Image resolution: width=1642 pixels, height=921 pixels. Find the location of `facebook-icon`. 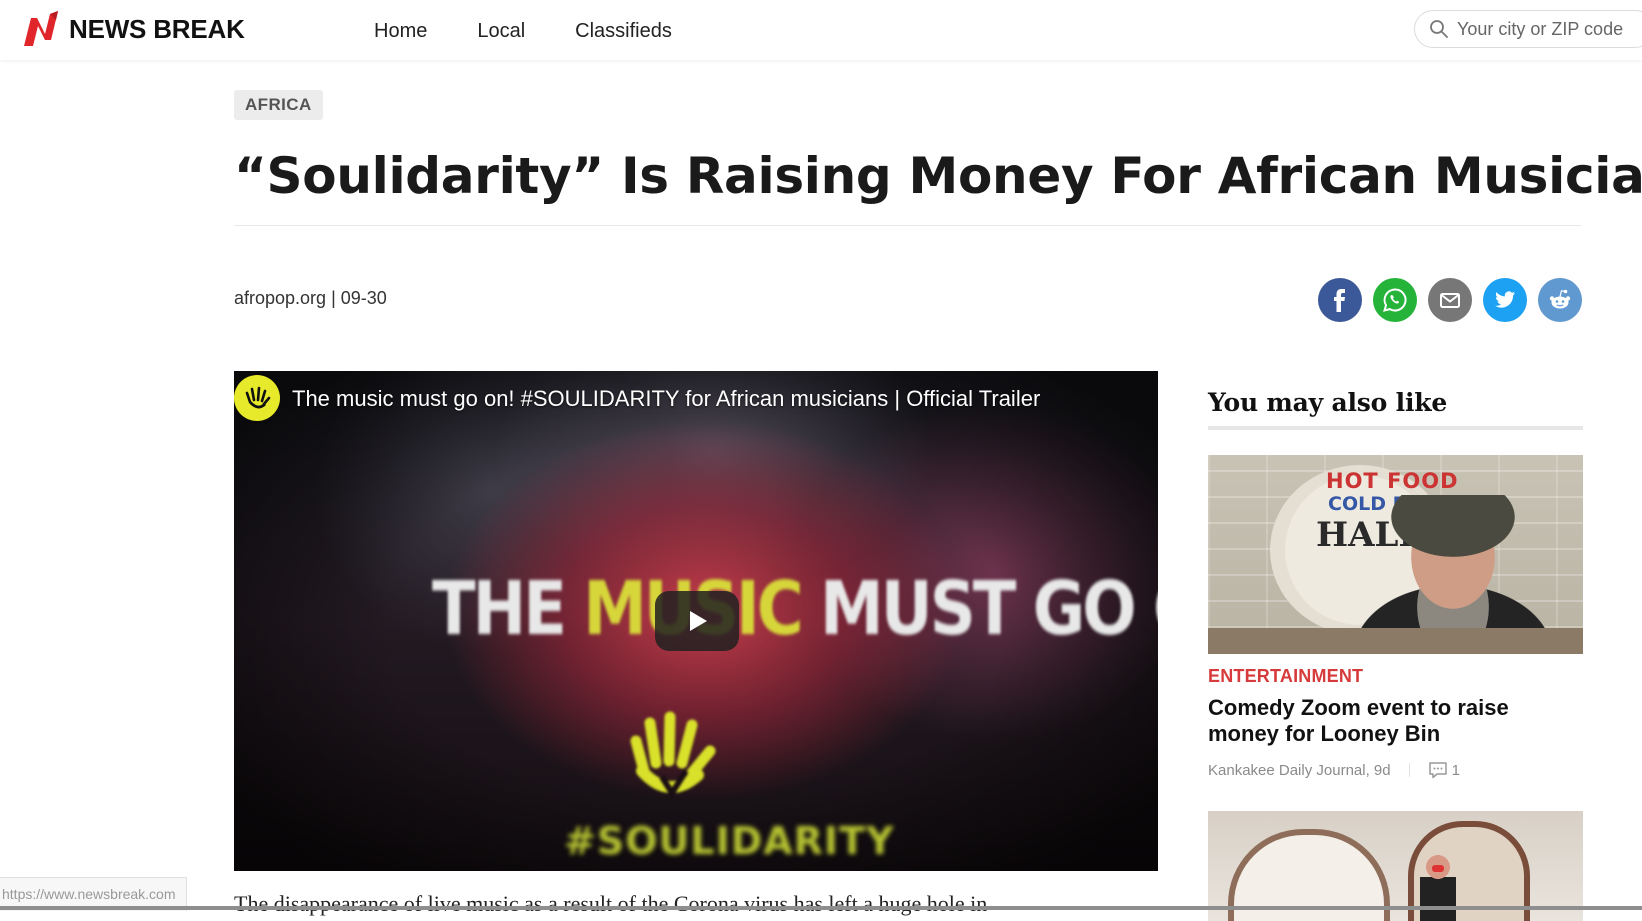

facebook-icon is located at coordinates (1339, 300).